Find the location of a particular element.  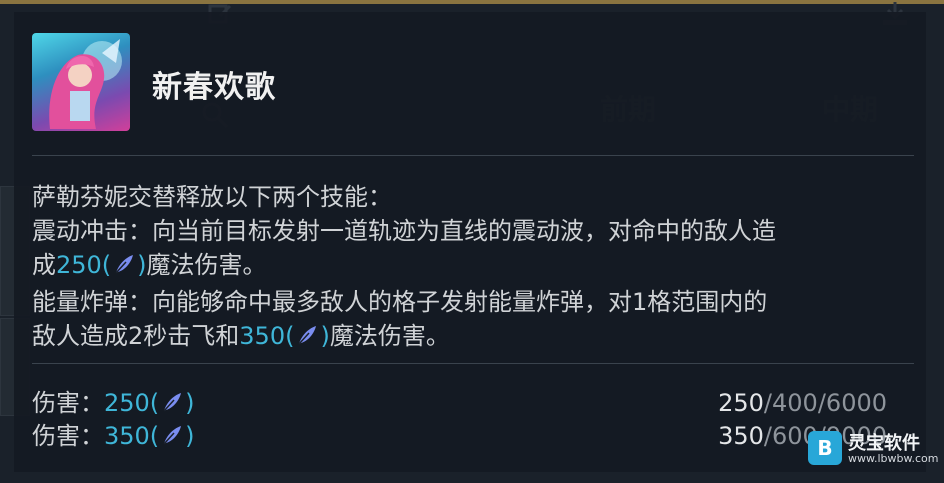

description-text: 敌人造成2秒击飞和 is located at coordinates (136, 336).